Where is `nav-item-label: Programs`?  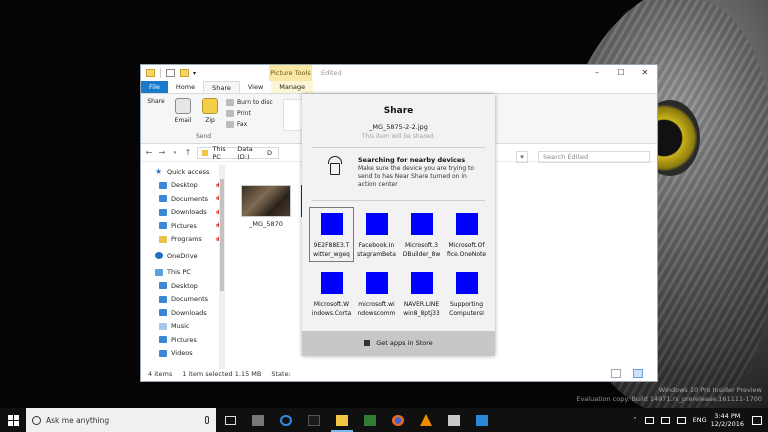 nav-item-label: Programs is located at coordinates (186, 239).